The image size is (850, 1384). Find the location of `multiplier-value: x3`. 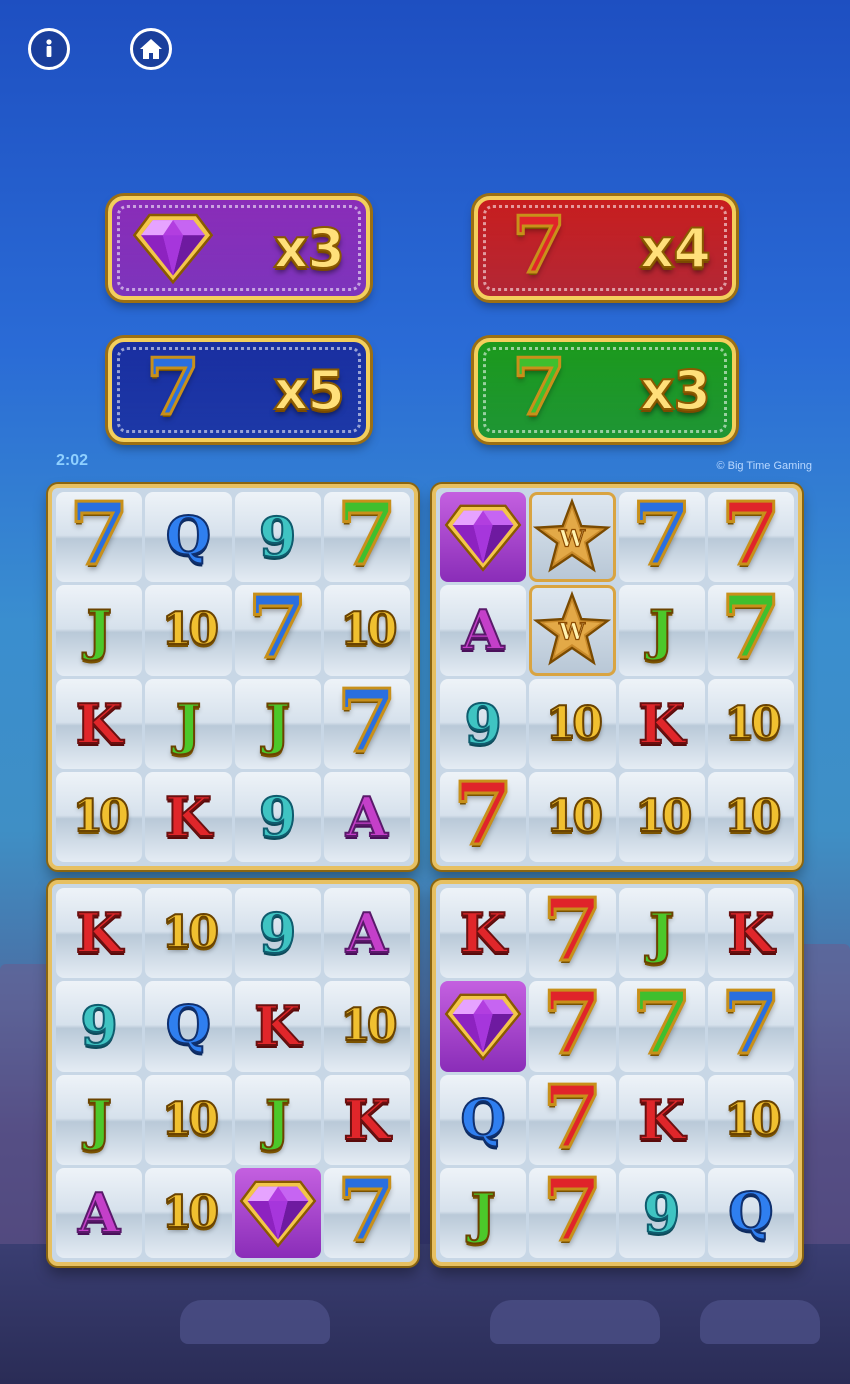

multiplier-value: x3 is located at coordinates (309, 248).